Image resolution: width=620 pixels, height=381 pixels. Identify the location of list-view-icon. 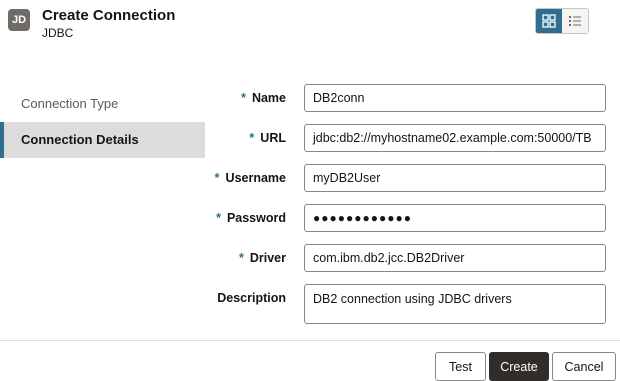
(575, 21).